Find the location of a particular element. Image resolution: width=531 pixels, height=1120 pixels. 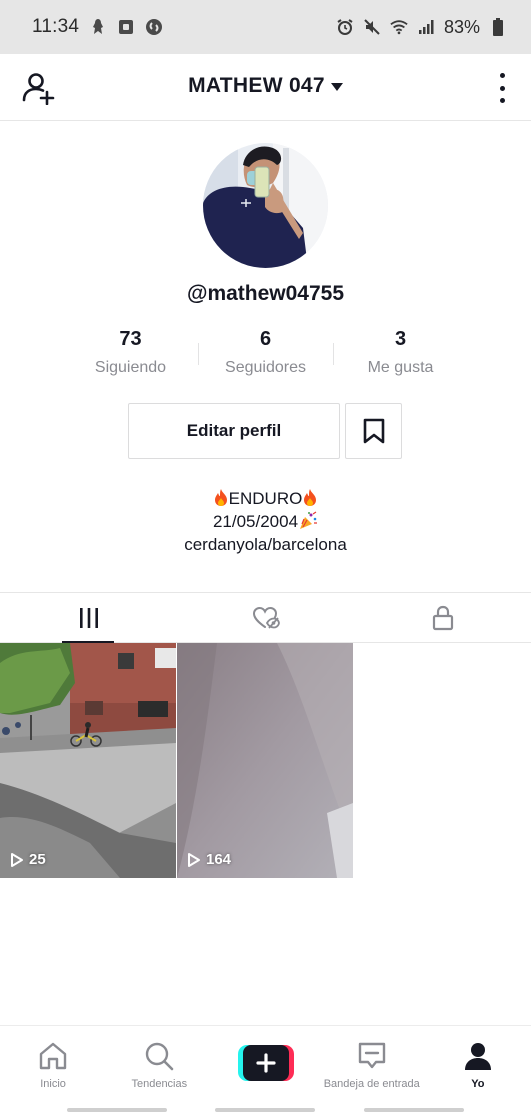

favorites-button is located at coordinates (373, 431).